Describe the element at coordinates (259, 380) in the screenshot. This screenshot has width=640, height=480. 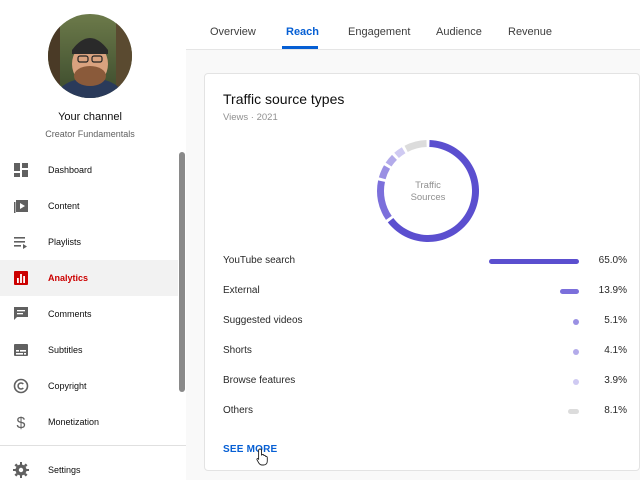
I see `traffic-source-label: Browse features` at that location.